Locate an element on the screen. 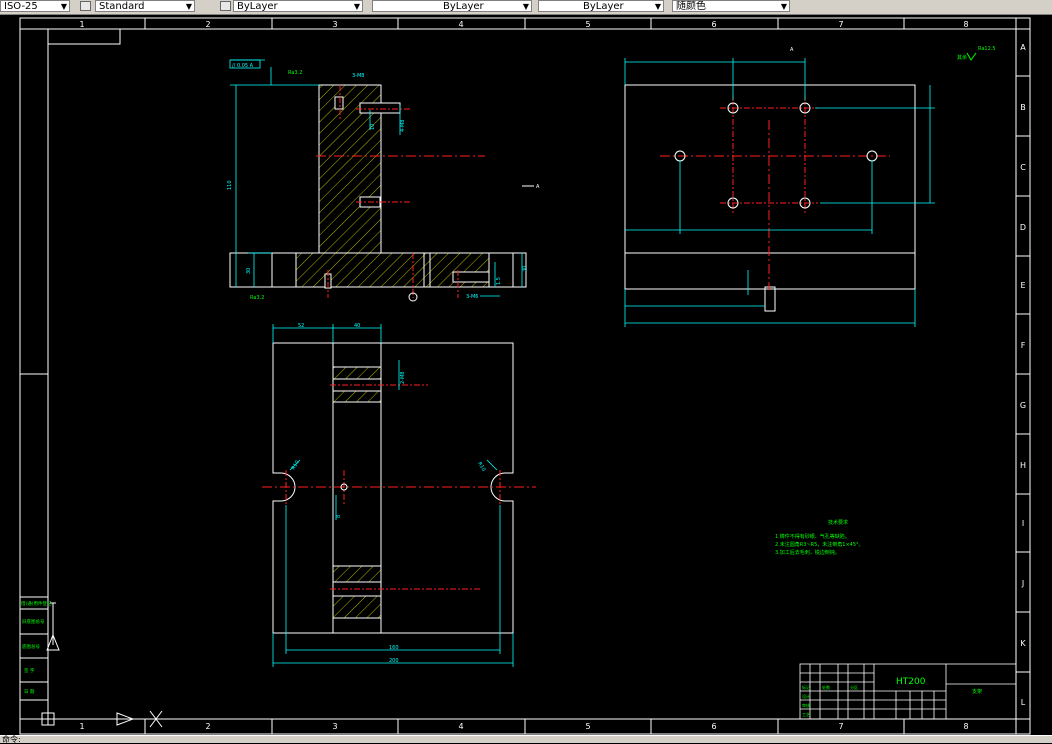 This screenshot has height=744, width=1052. linetype-combo: ByLayer ▼ is located at coordinates (452, 6).